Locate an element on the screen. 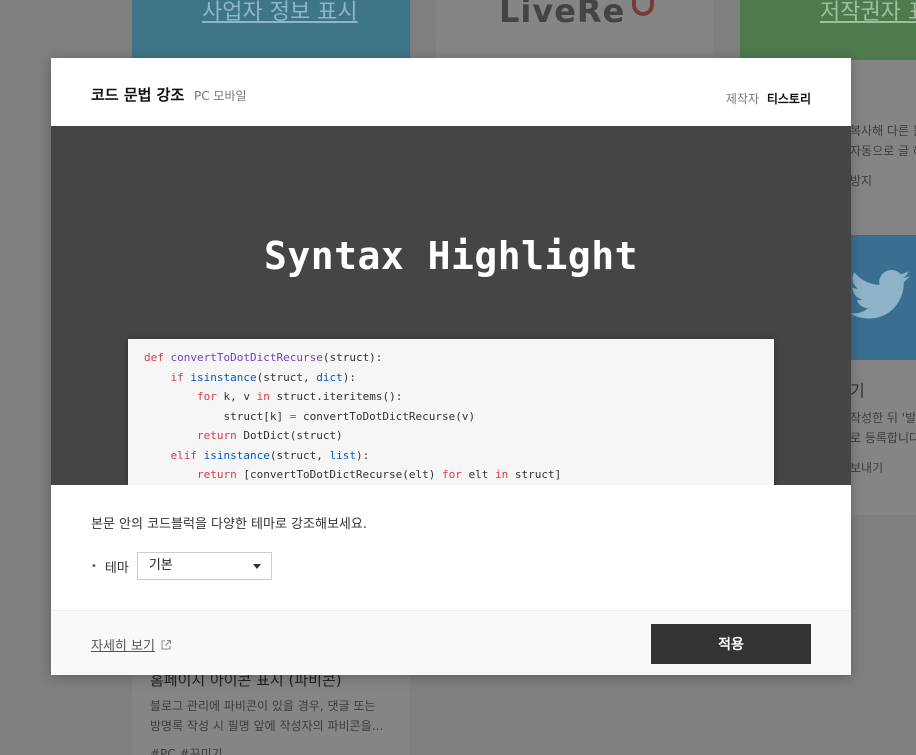 The height and width of the screenshot is (755, 916). caret-down-icon is located at coordinates (256, 566).